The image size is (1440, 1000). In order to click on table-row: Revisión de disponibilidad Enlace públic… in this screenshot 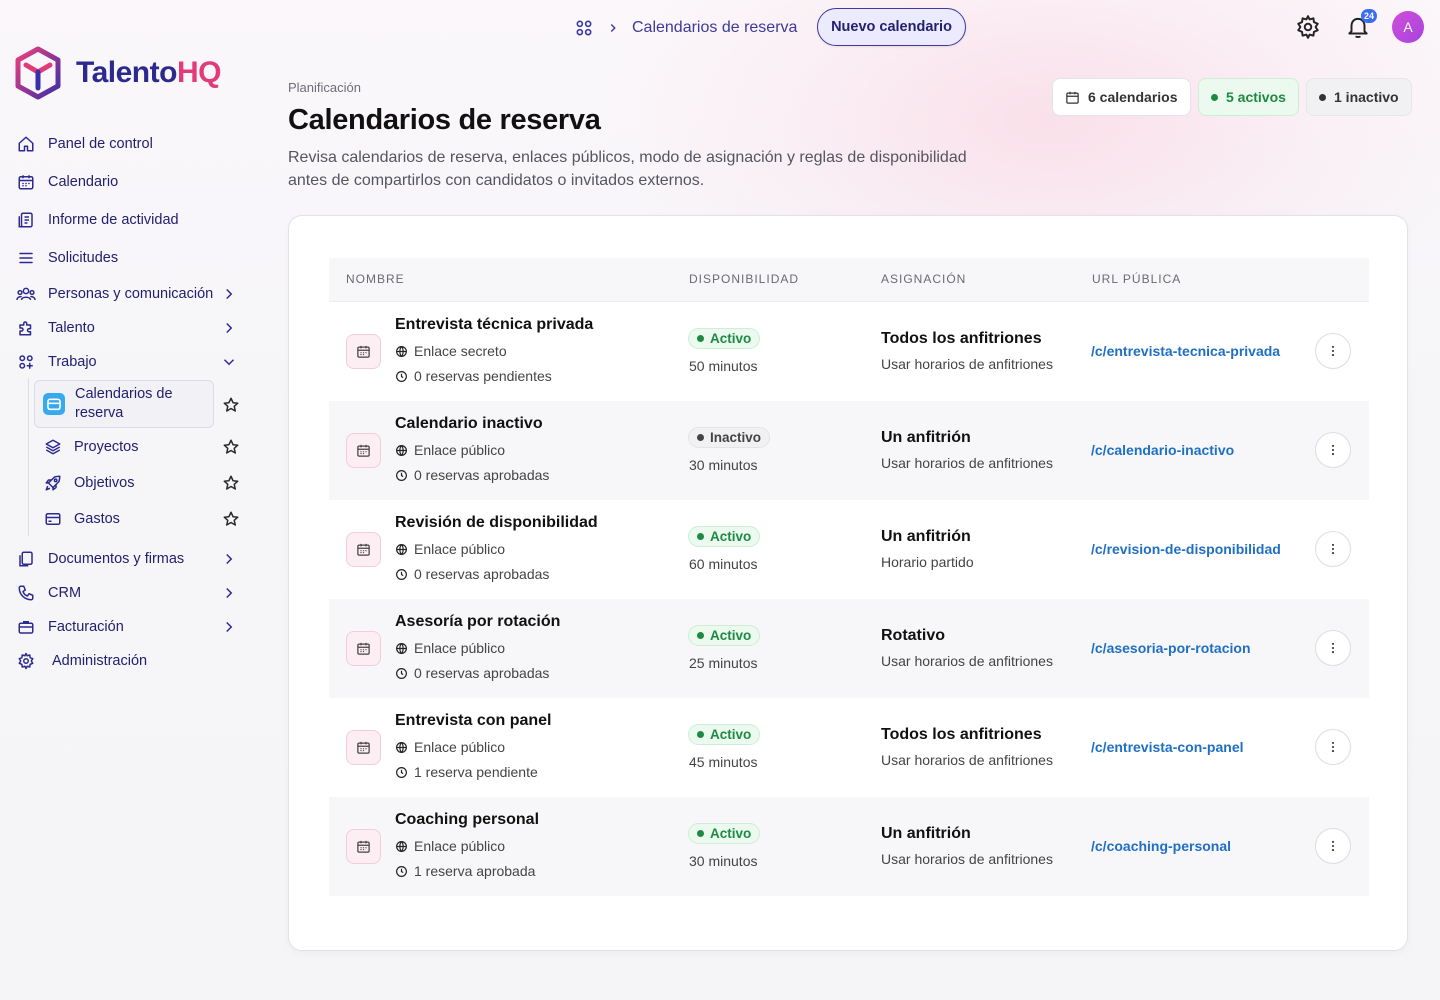, I will do `click(849, 549)`.